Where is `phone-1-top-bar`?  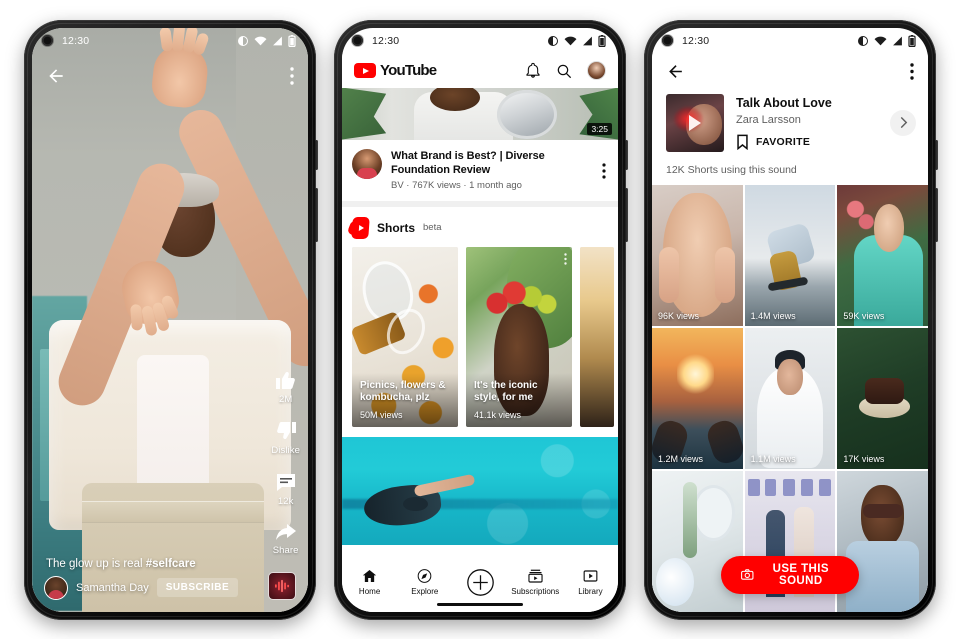 phone-1-top-bar is located at coordinates (170, 76).